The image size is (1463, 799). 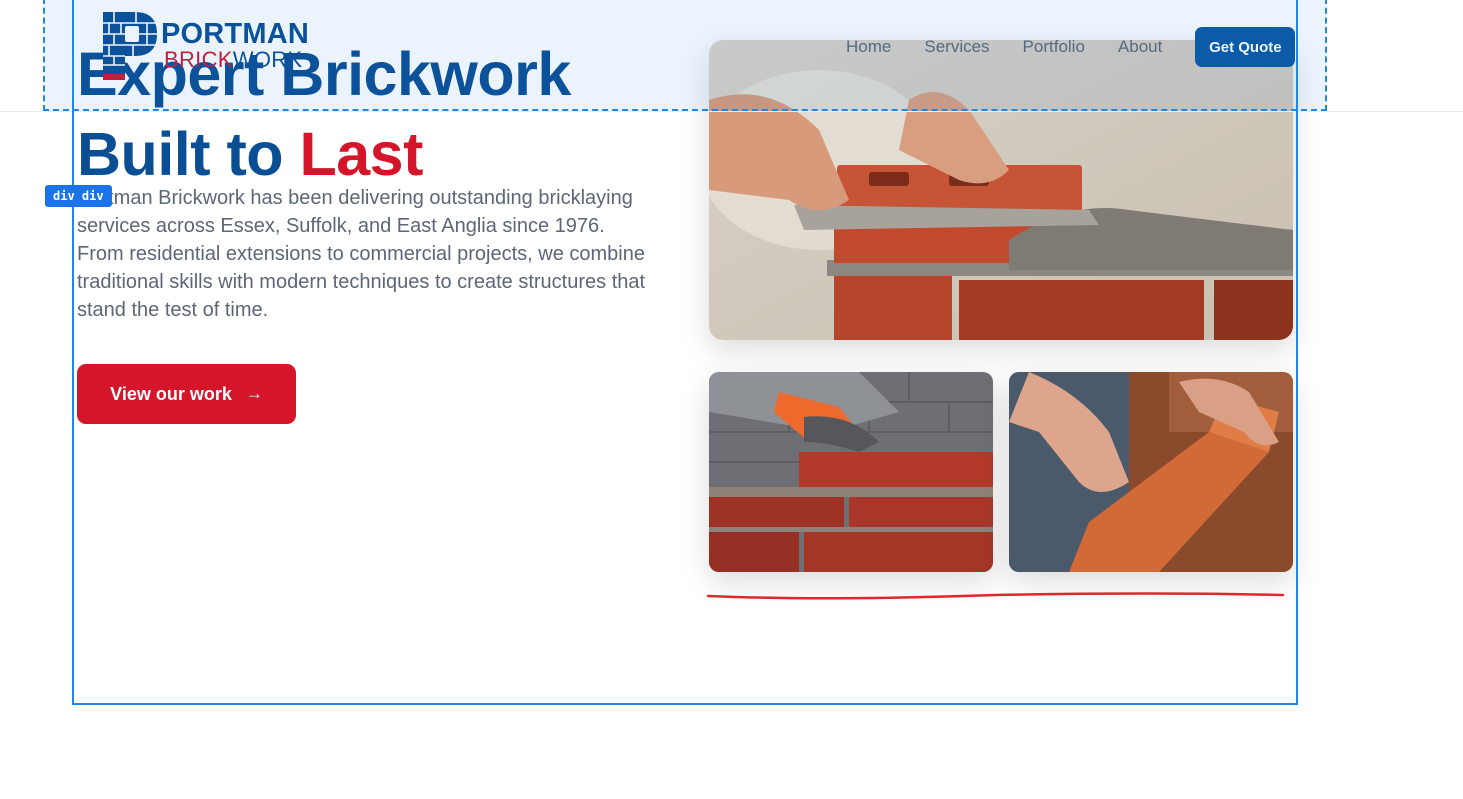 What do you see at coordinates (956, 47) in the screenshot?
I see `nav-services: Services` at bounding box center [956, 47].